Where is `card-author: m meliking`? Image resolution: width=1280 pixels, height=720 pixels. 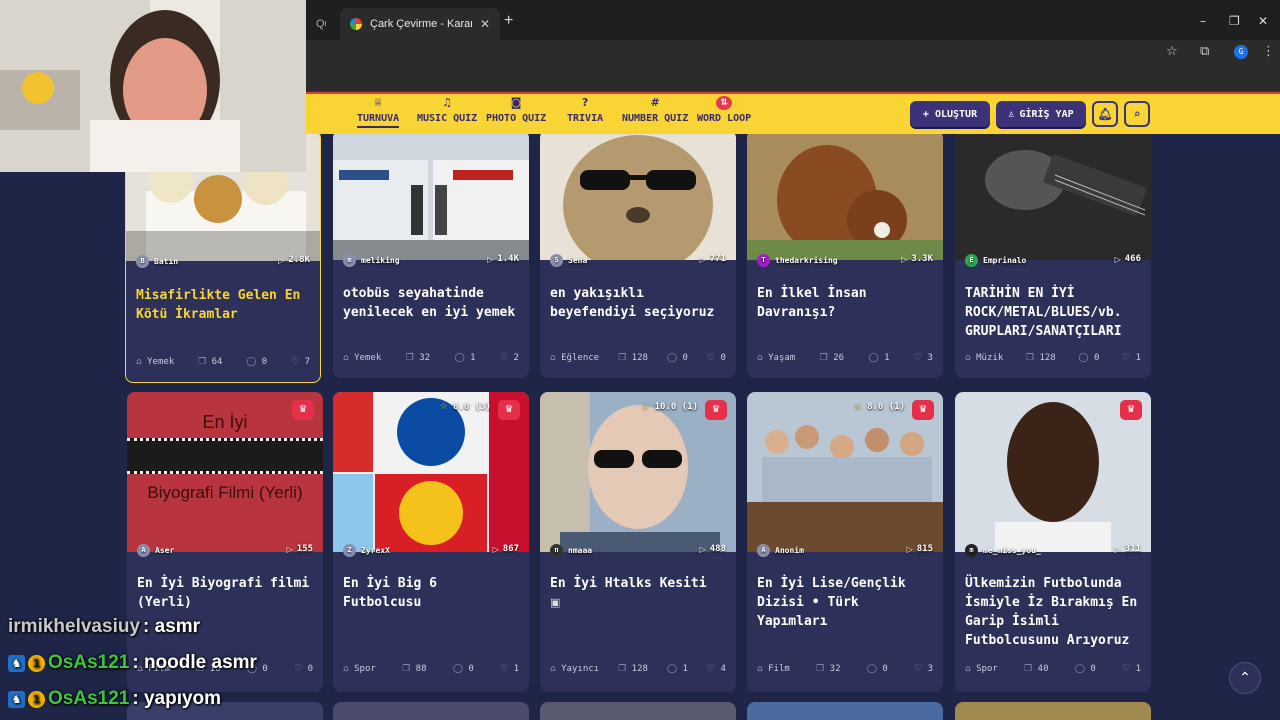
card-author: m meliking is located at coordinates (371, 260).